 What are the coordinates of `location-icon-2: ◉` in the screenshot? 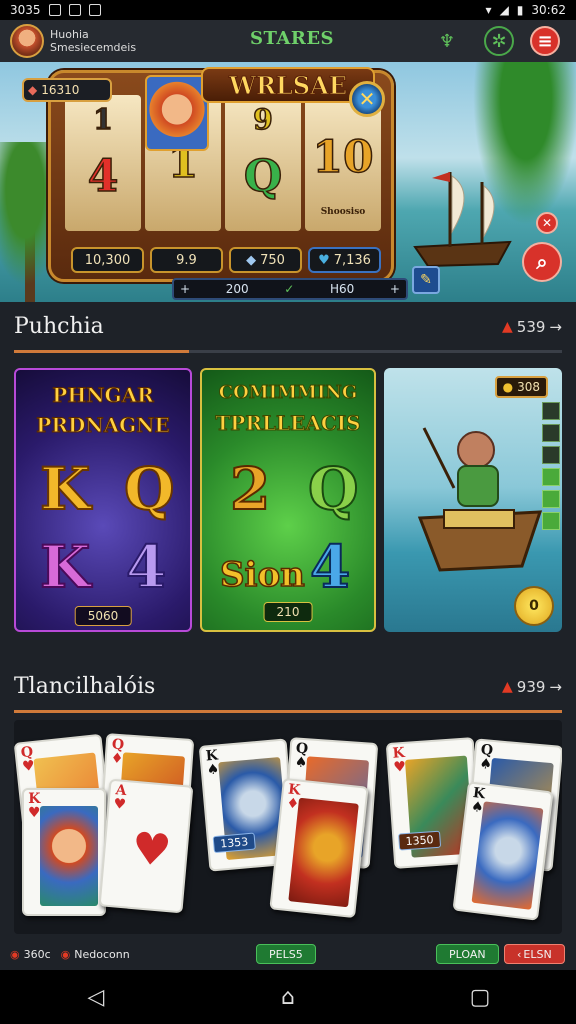 It's located at (65, 954).